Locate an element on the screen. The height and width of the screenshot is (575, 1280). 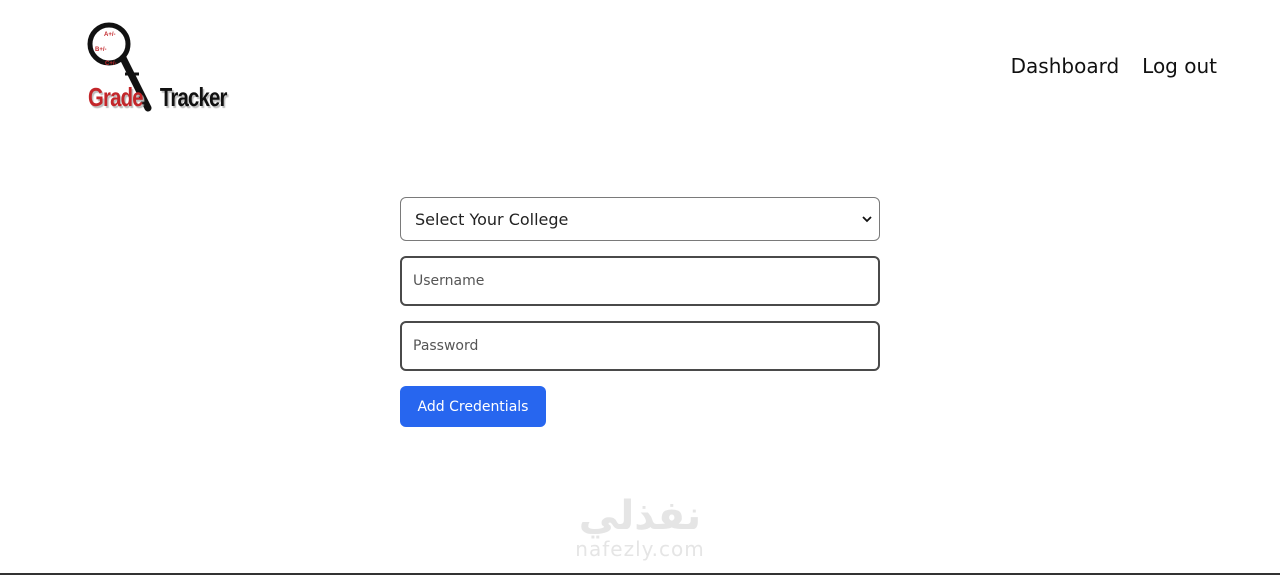
logo-grade-c: C+/- is located at coordinates (111, 64).